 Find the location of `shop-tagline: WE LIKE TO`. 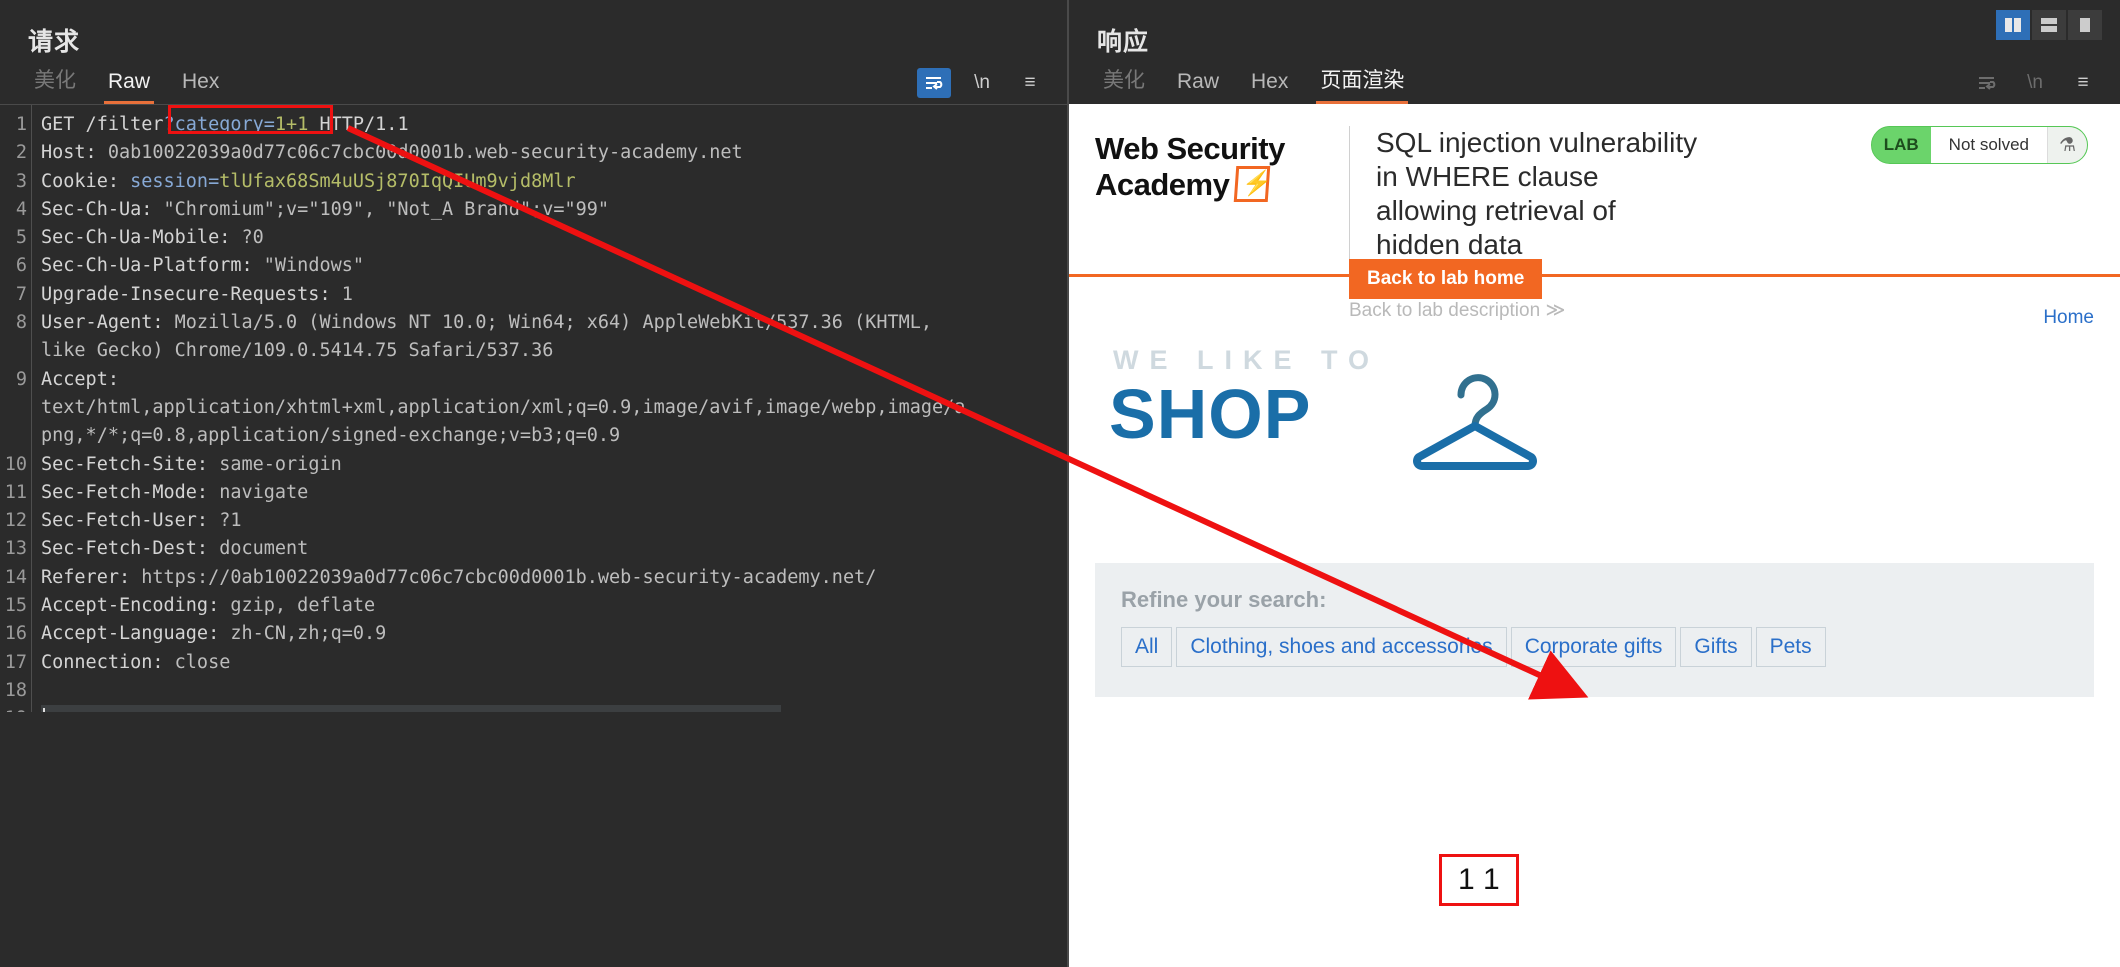

shop-tagline: WE LIKE TO is located at coordinates (1247, 360).